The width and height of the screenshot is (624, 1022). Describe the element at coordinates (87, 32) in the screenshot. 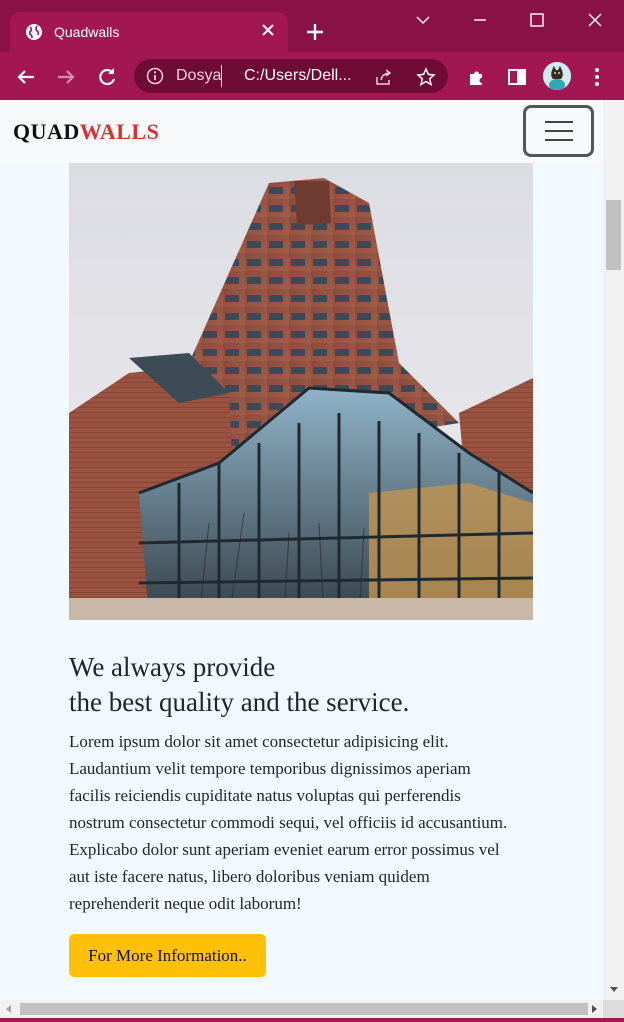

I see `tab-title: Quadwalls` at that location.